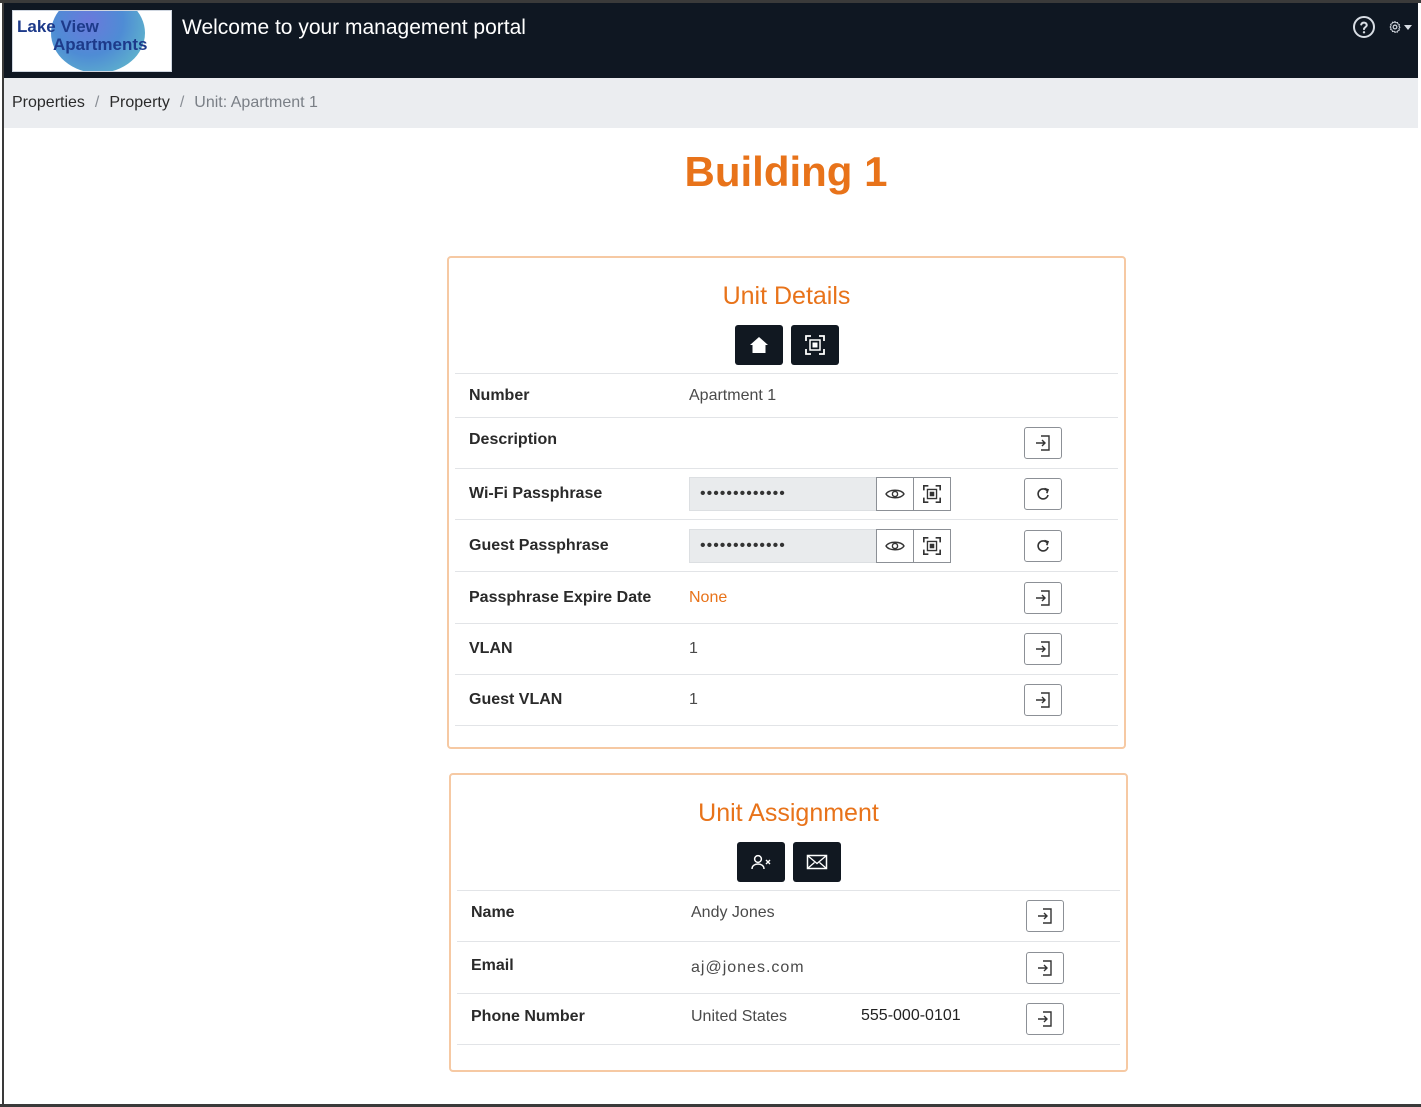 The width and height of the screenshot is (1421, 1107). I want to click on wifi-passphrase-field: •••••••••••••, so click(782, 494).